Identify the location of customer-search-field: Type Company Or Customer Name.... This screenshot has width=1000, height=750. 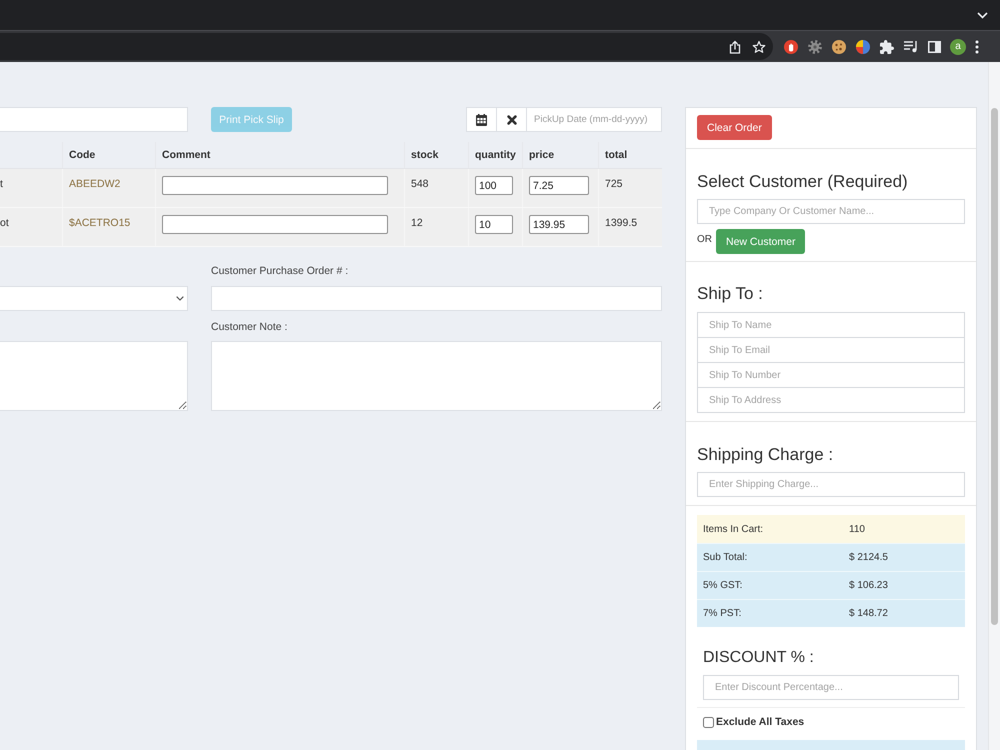
(831, 211).